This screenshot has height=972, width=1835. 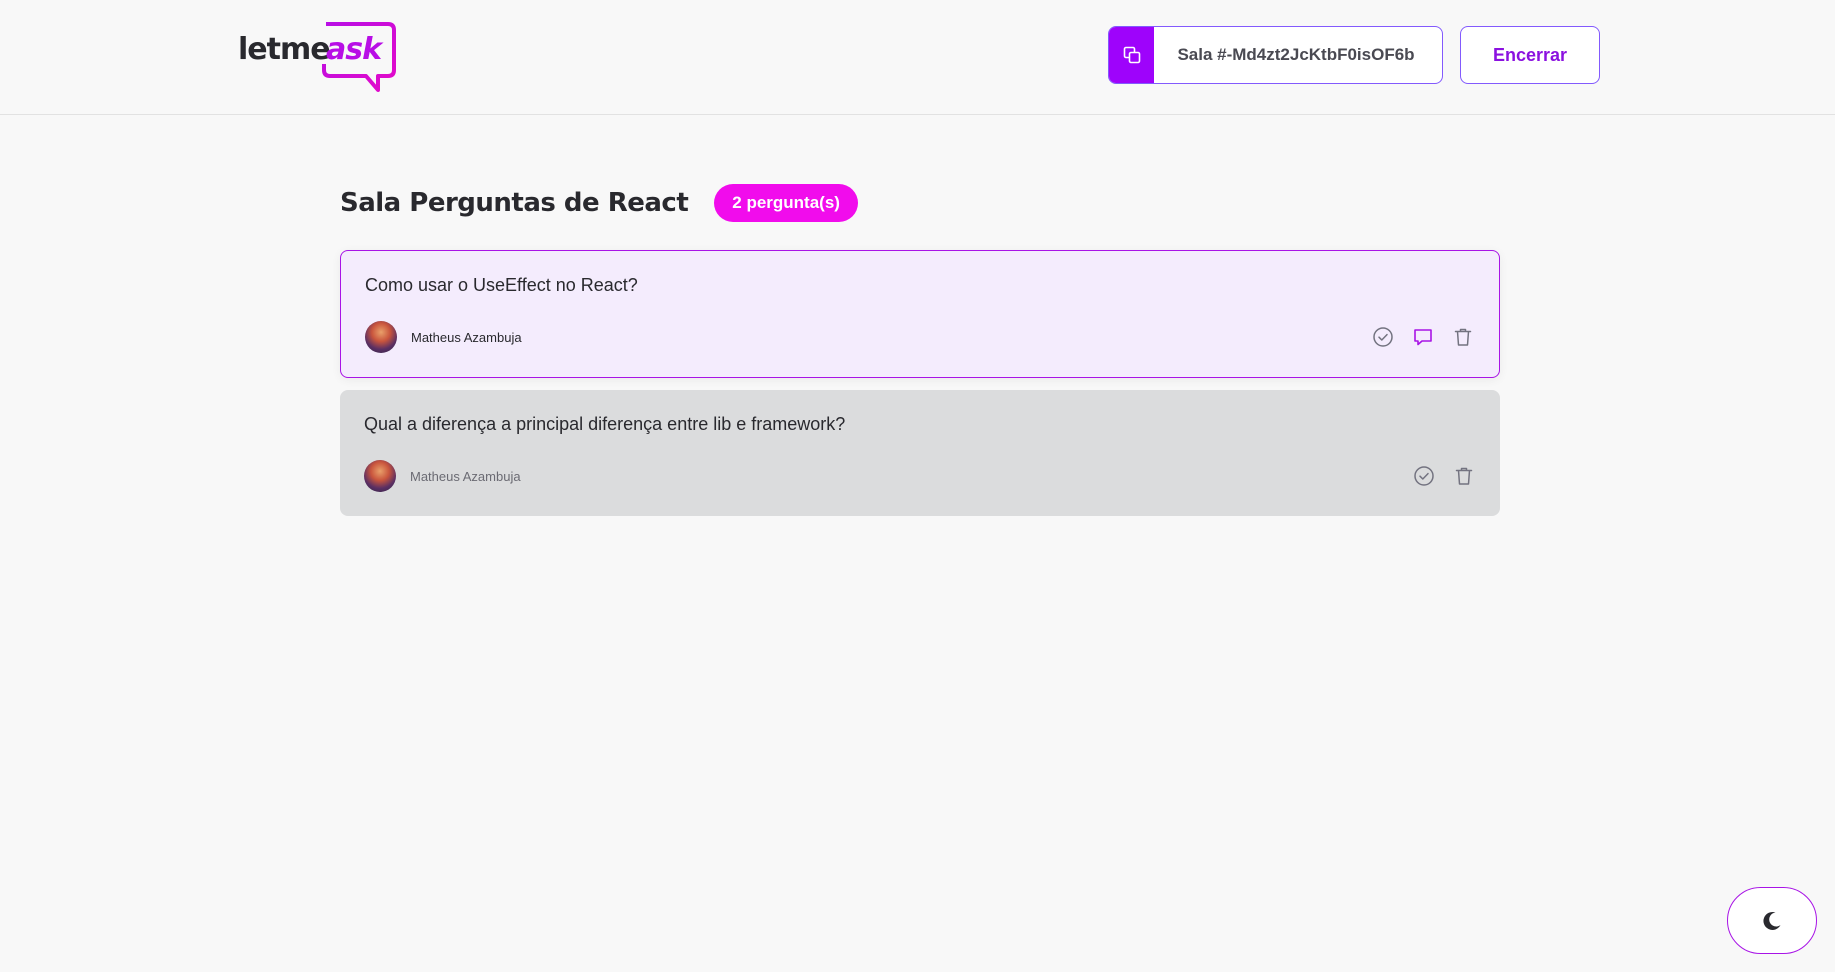 I want to click on copy-icon, so click(x=1131, y=55).